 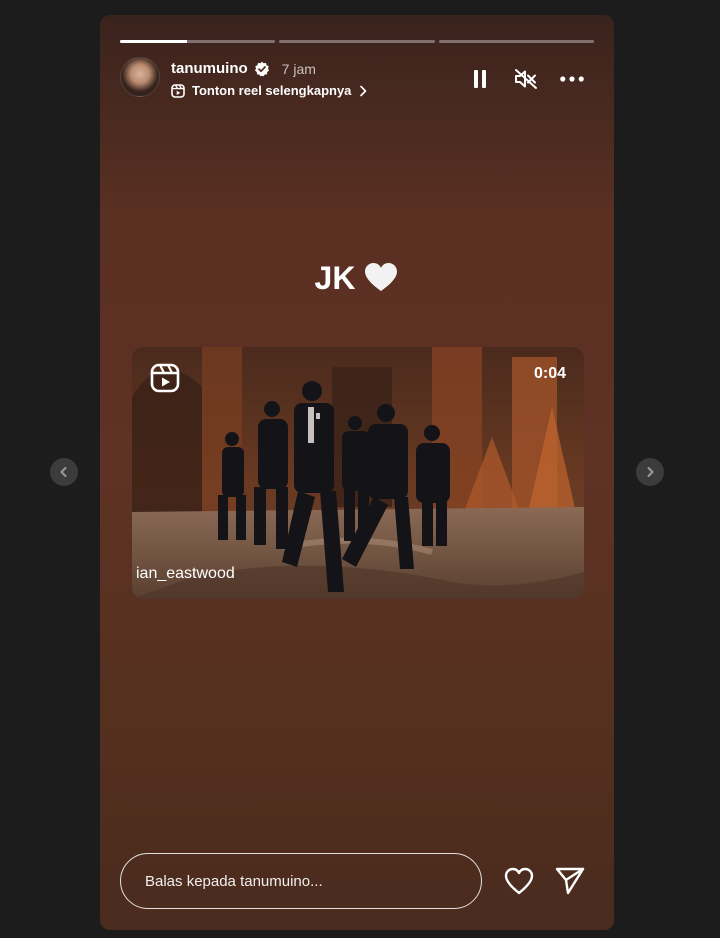 I want to click on progress-fill, so click(x=153, y=41).